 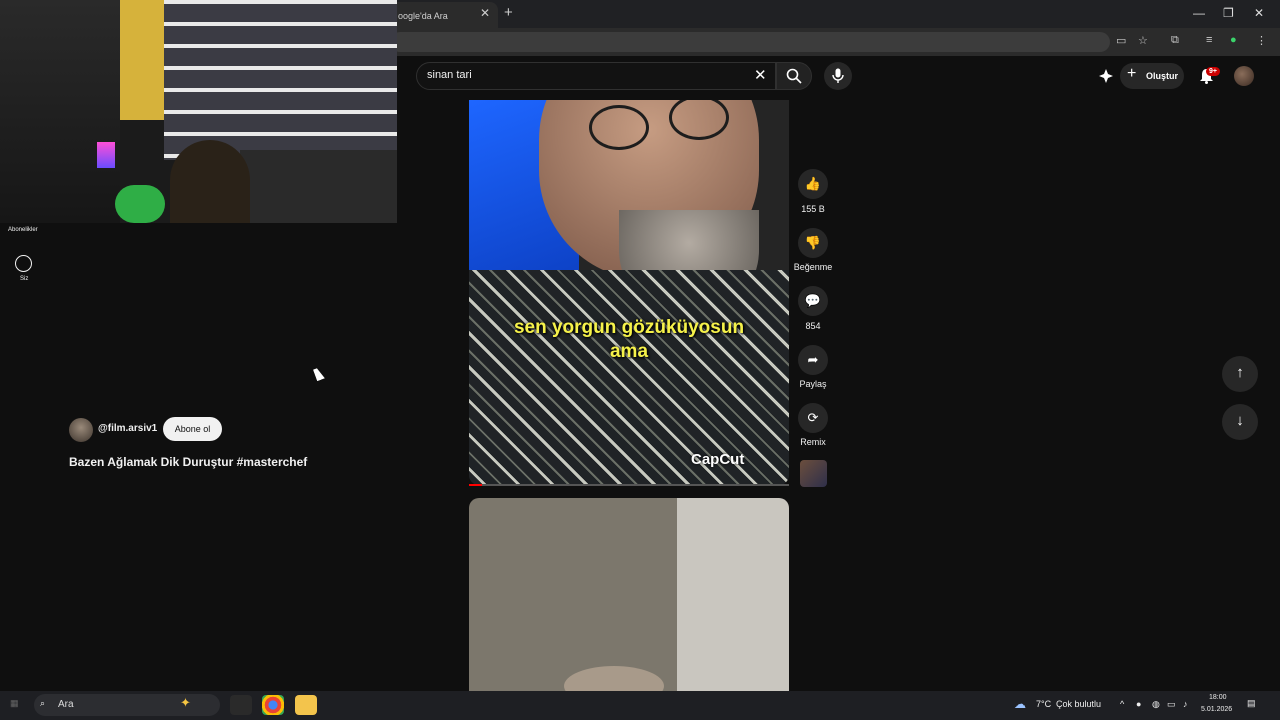 What do you see at coordinates (142, 60) in the screenshot?
I see `webcam-yellow-panel` at bounding box center [142, 60].